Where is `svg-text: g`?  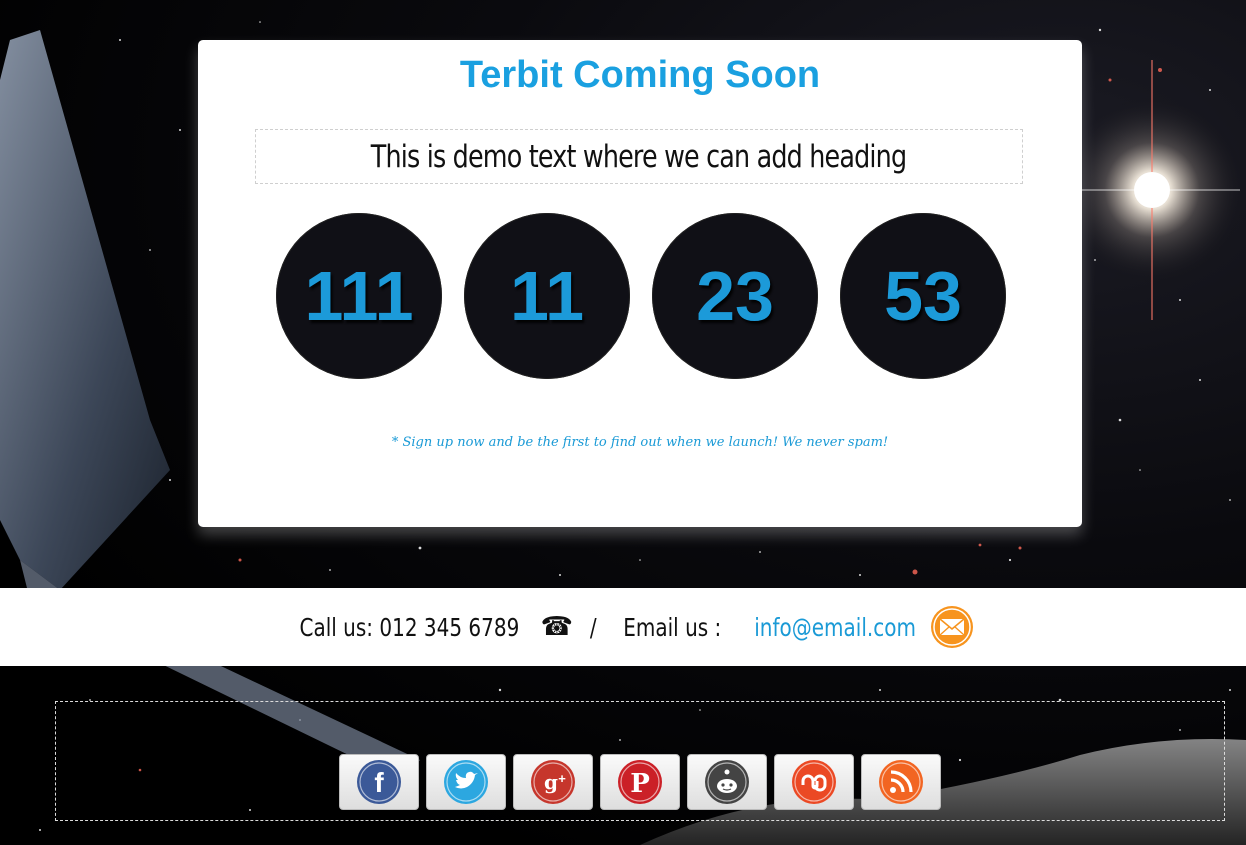
svg-text: g is located at coordinates (551, 782).